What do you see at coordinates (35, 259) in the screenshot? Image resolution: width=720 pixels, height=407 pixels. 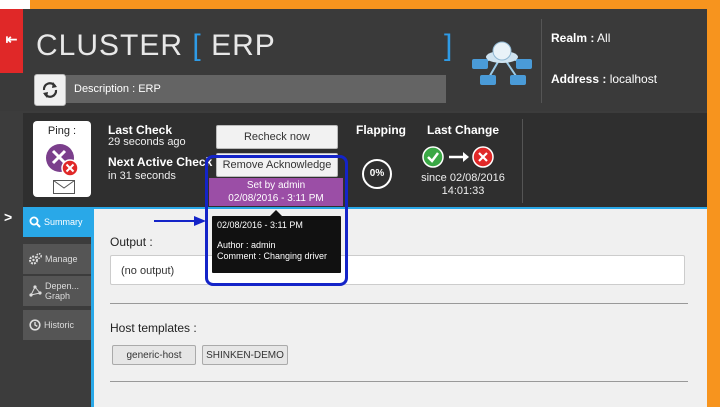 I see `gears-icon` at bounding box center [35, 259].